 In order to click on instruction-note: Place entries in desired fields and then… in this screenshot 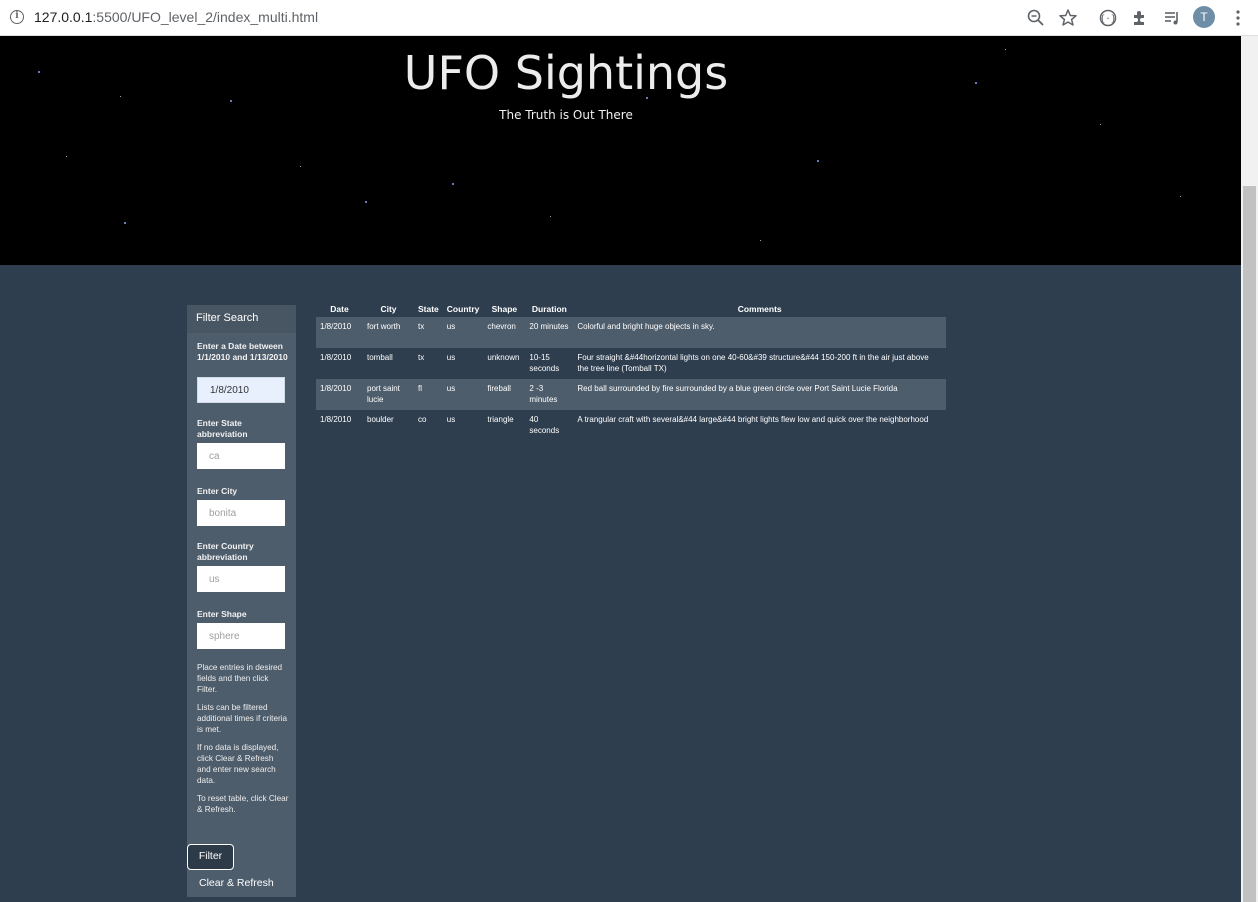, I will do `click(240, 678)`.